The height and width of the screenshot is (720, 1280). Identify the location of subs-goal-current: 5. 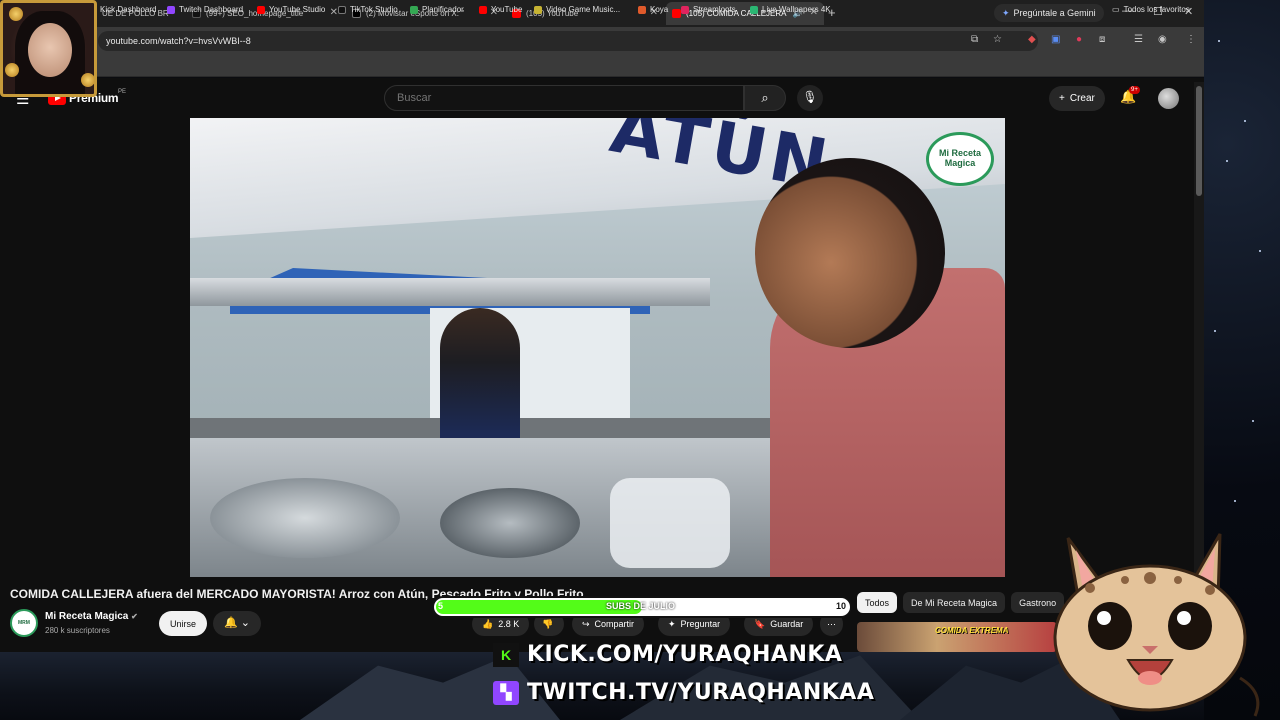
(441, 606).